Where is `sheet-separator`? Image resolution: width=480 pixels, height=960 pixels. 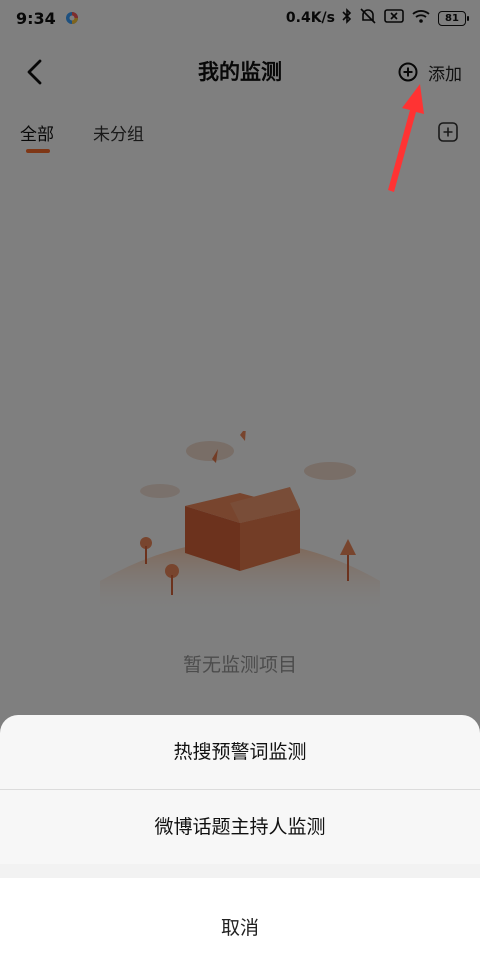 sheet-separator is located at coordinates (240, 871).